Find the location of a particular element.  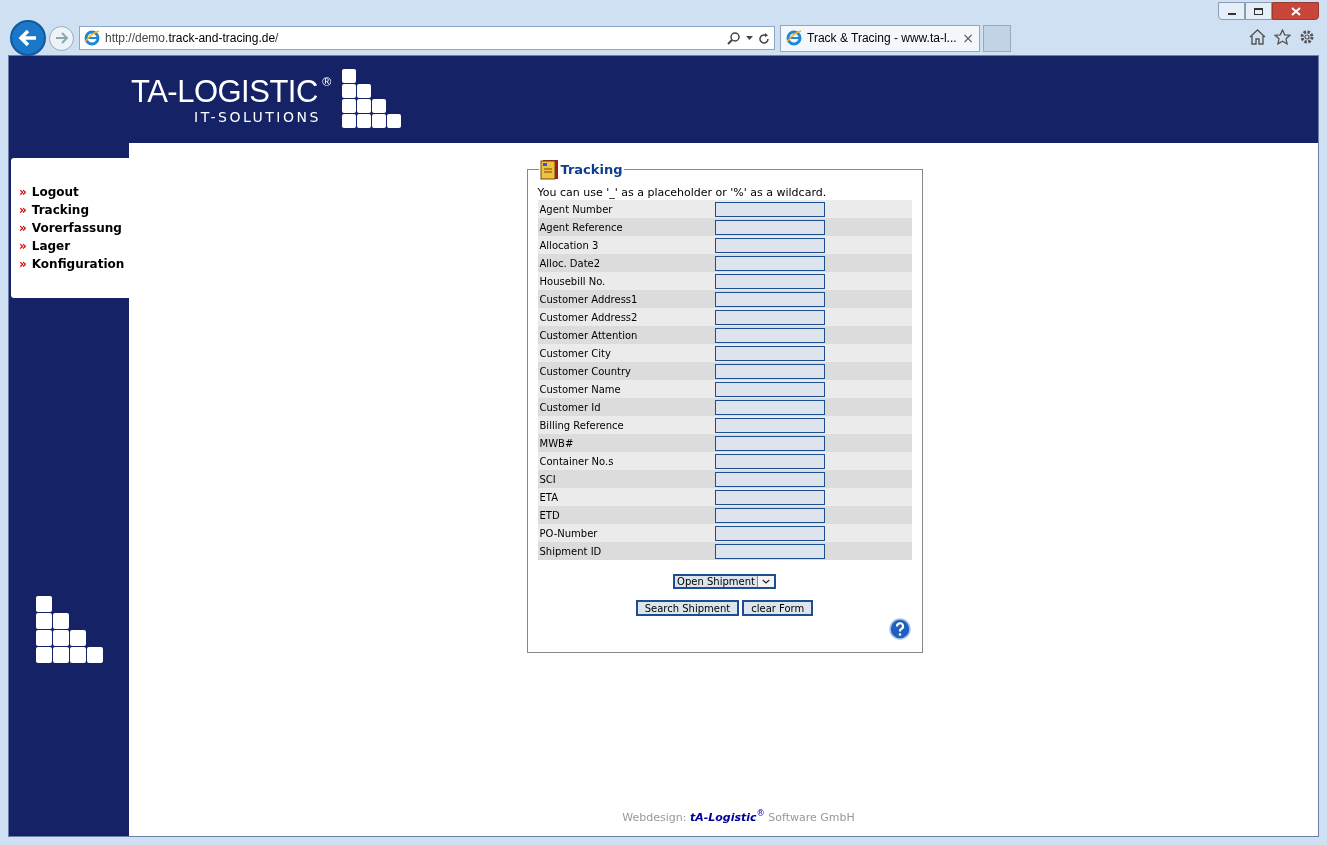

hint-text: You can use '_' as a placeholder or '%' as a wildcard. is located at coordinates (682, 193).